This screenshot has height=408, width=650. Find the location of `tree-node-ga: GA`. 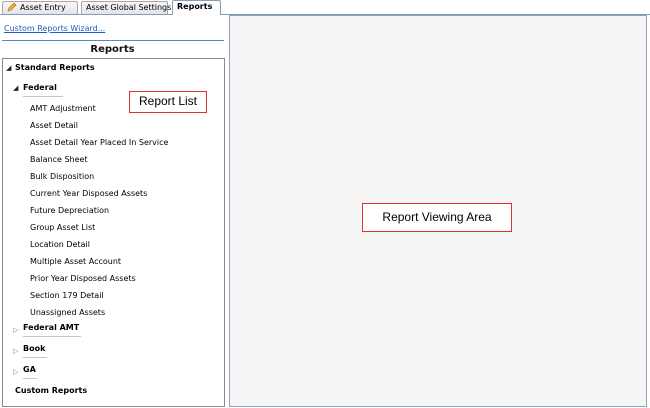

tree-node-ga: GA is located at coordinates (29, 369).